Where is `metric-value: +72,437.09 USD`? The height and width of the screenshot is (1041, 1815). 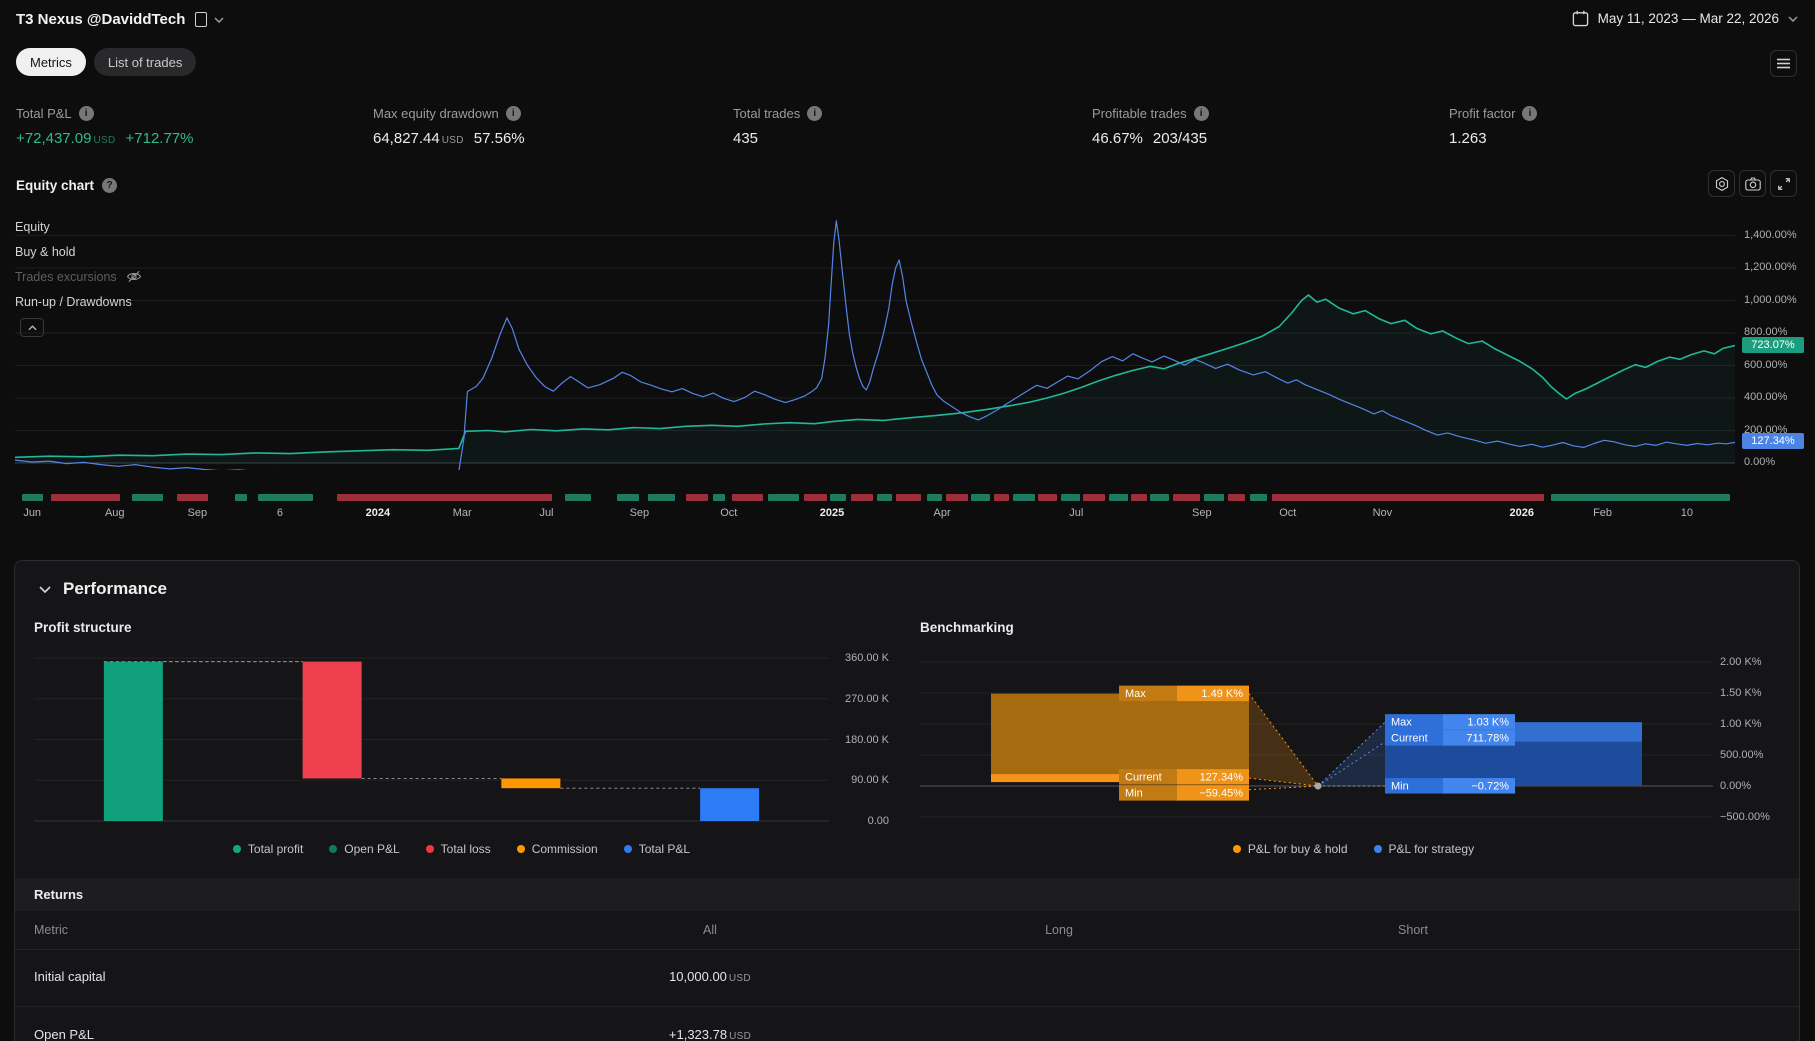
metric-value: +72,437.09 USD is located at coordinates (66, 138).